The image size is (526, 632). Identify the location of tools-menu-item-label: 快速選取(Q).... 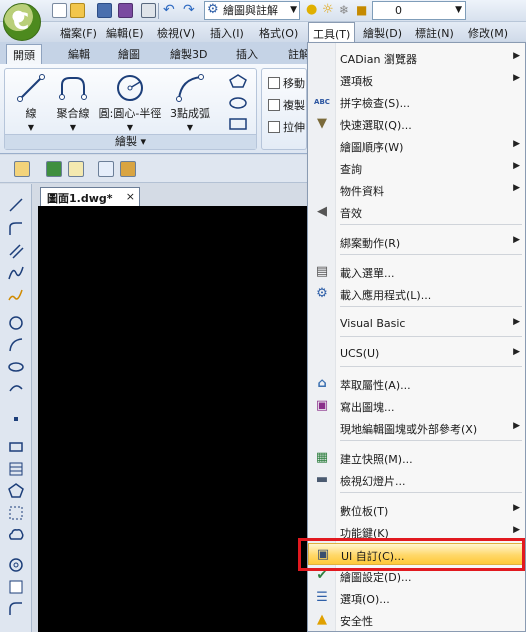
(376, 125).